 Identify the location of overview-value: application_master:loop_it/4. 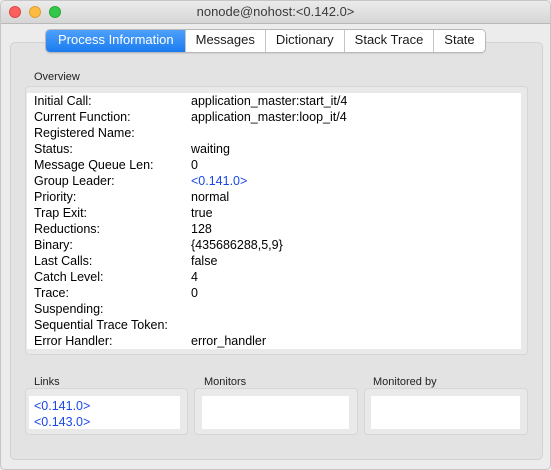
(269, 117).